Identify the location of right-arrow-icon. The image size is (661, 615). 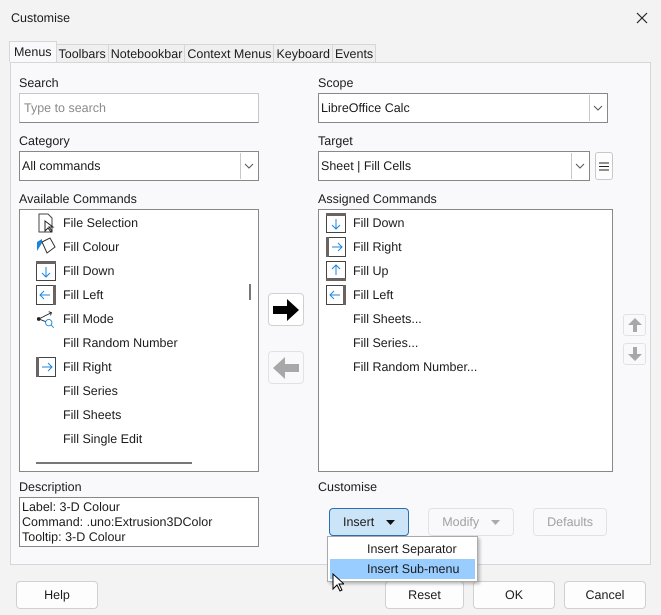
(286, 310).